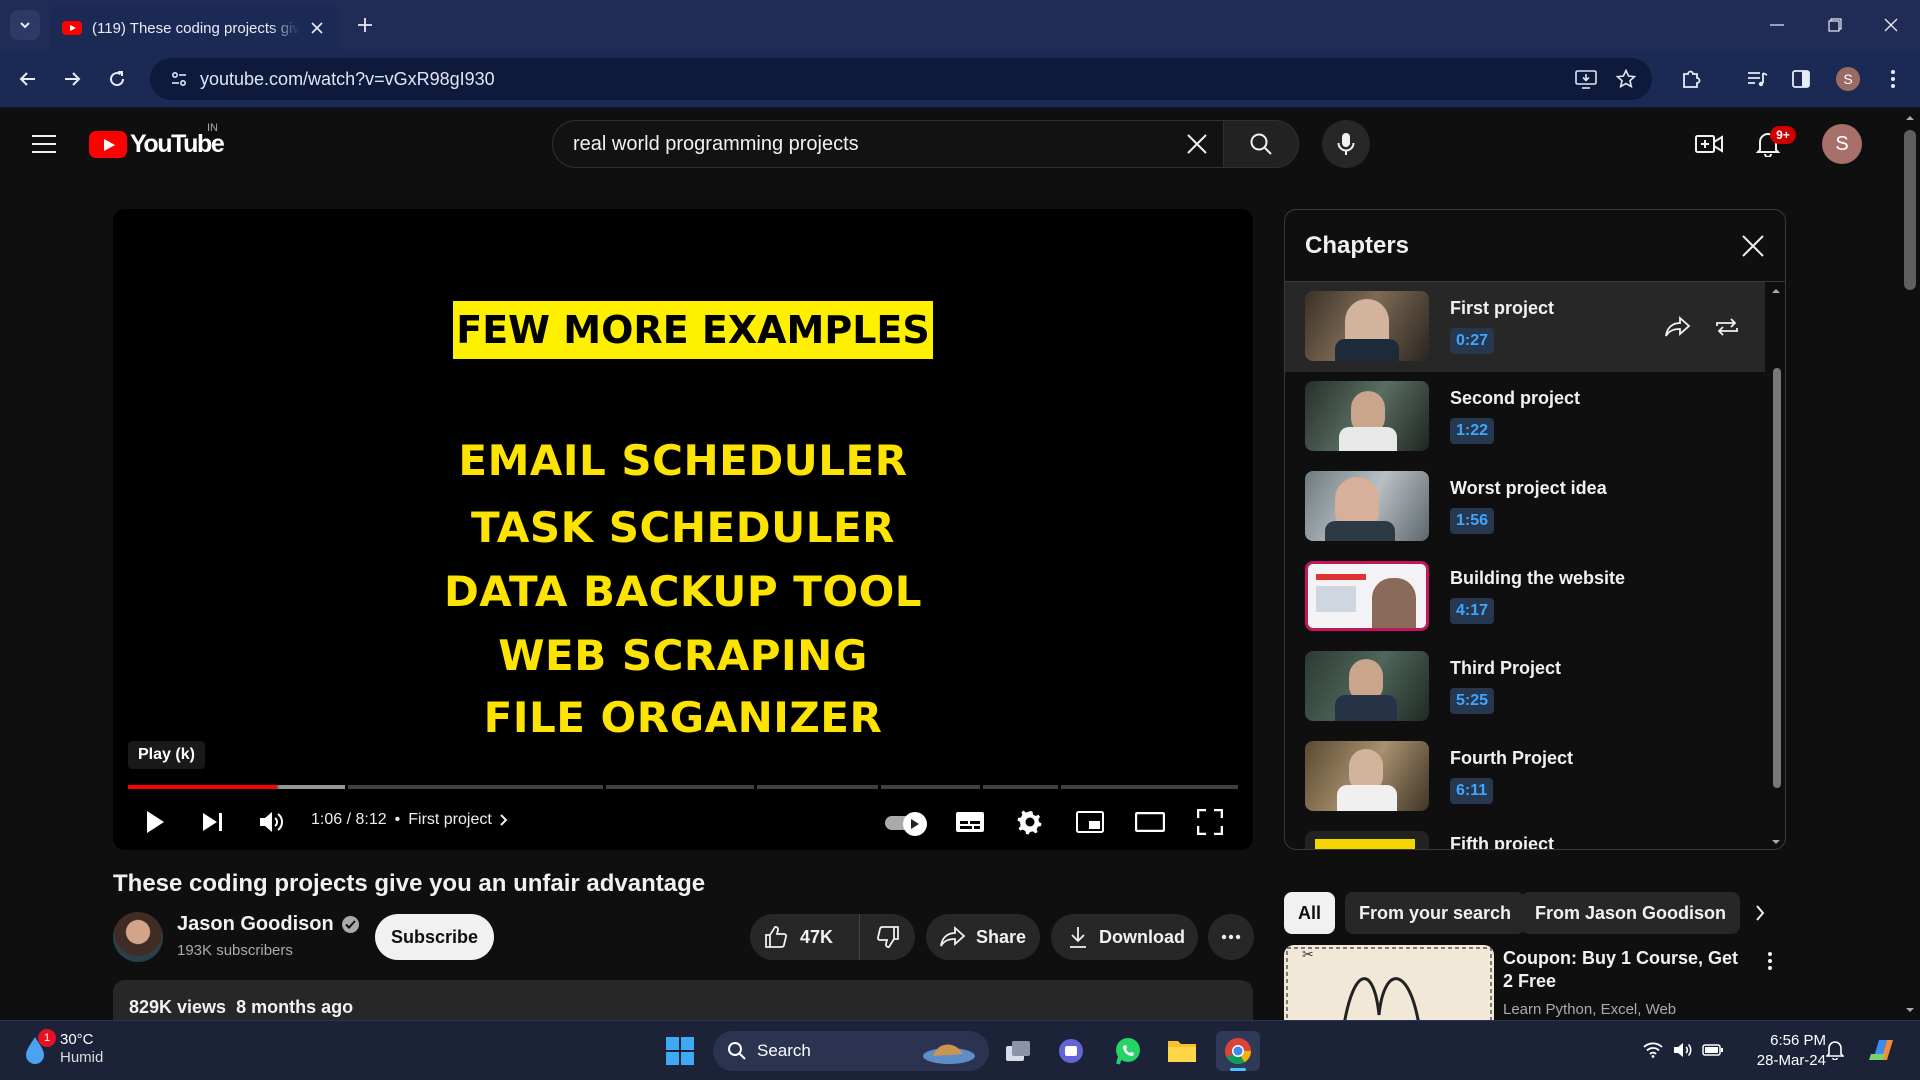  Describe the element at coordinates (317, 28) in the screenshot. I see `tab-close-icon` at that location.